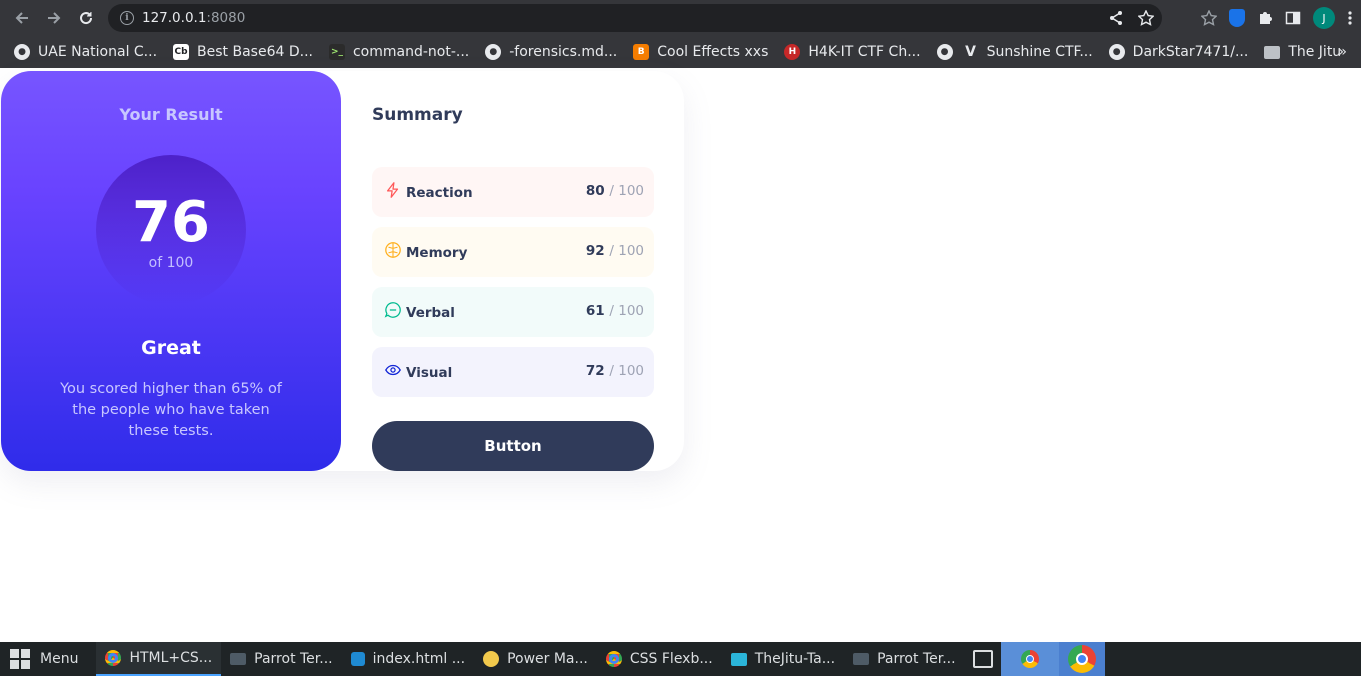 The height and width of the screenshot is (676, 1361). What do you see at coordinates (1116, 52) in the screenshot?
I see `github-icon: ●` at bounding box center [1116, 52].